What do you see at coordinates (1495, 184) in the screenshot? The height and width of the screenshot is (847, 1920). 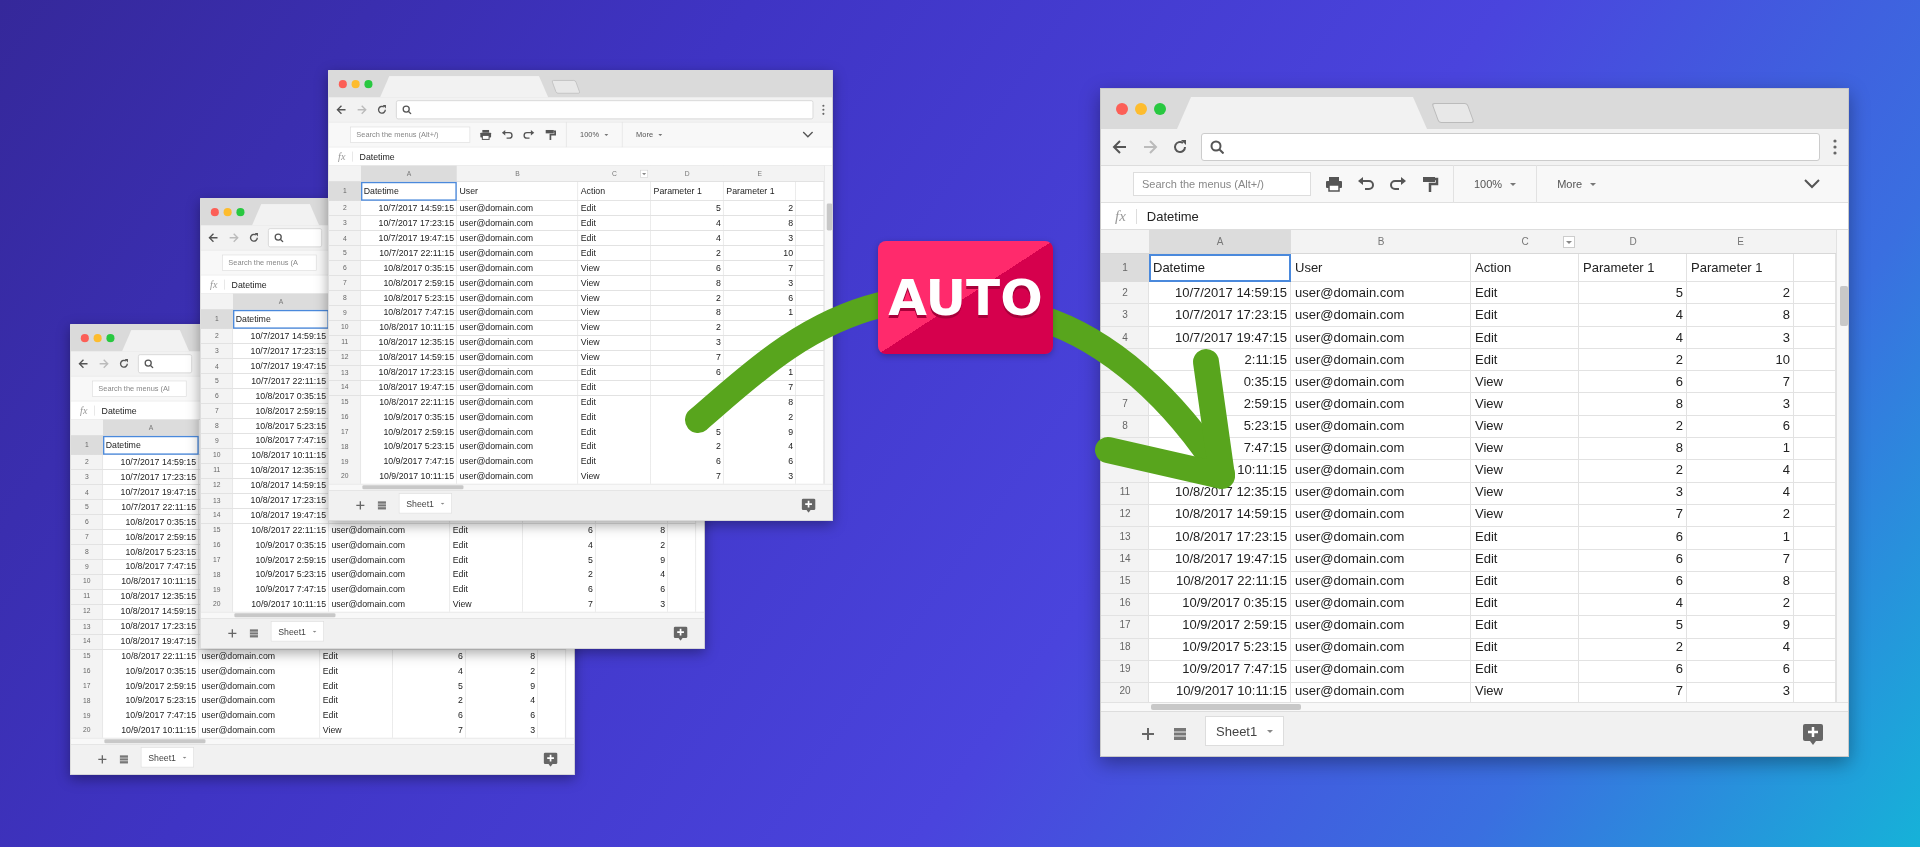 I see `zoom-dropdown: 100%` at bounding box center [1495, 184].